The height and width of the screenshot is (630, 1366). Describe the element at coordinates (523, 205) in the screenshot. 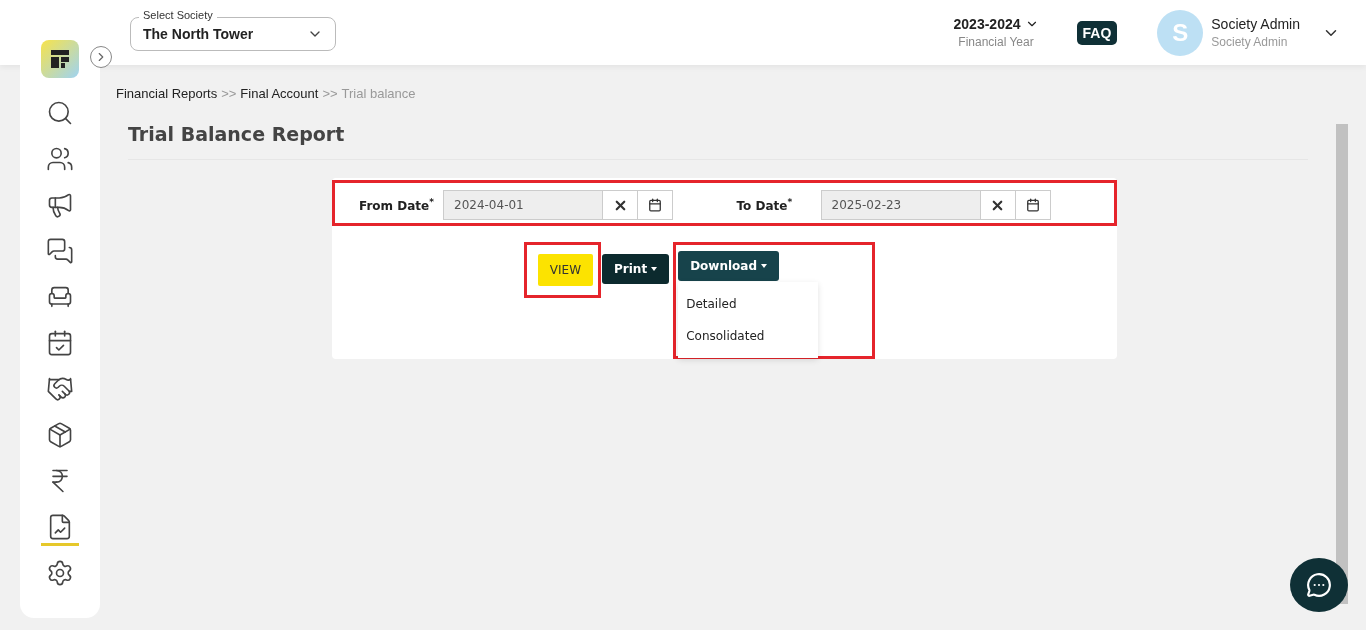

I see `date-field: 2024-04-01` at that location.